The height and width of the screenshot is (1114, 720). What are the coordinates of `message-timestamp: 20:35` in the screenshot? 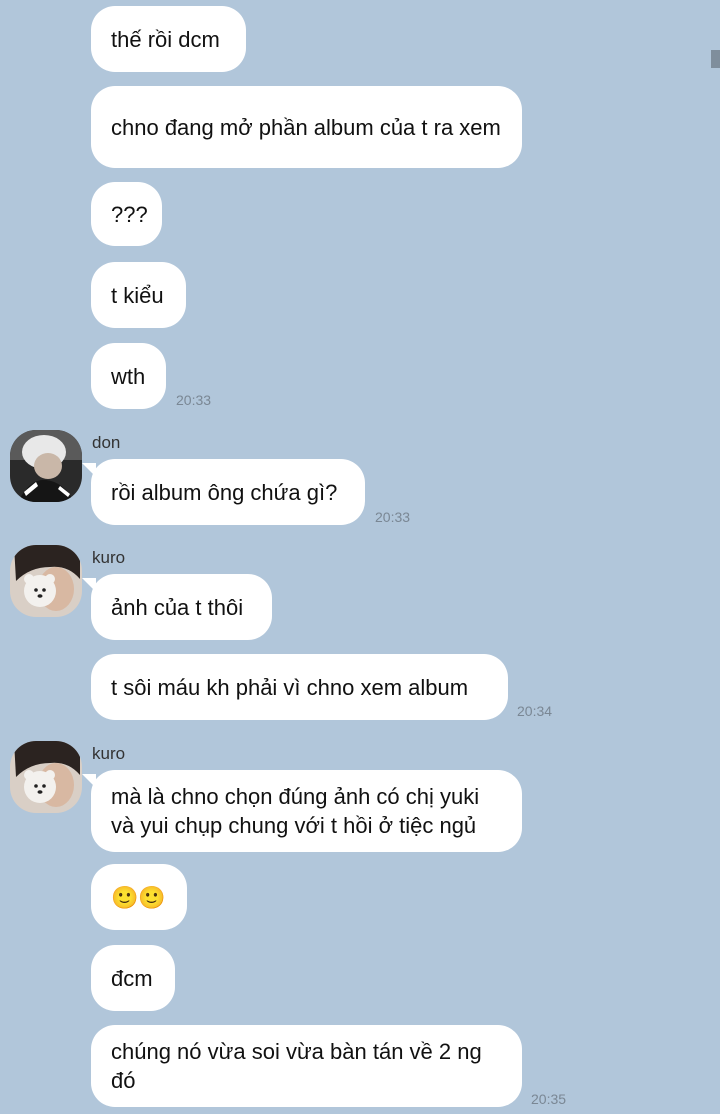 It's located at (549, 1099).